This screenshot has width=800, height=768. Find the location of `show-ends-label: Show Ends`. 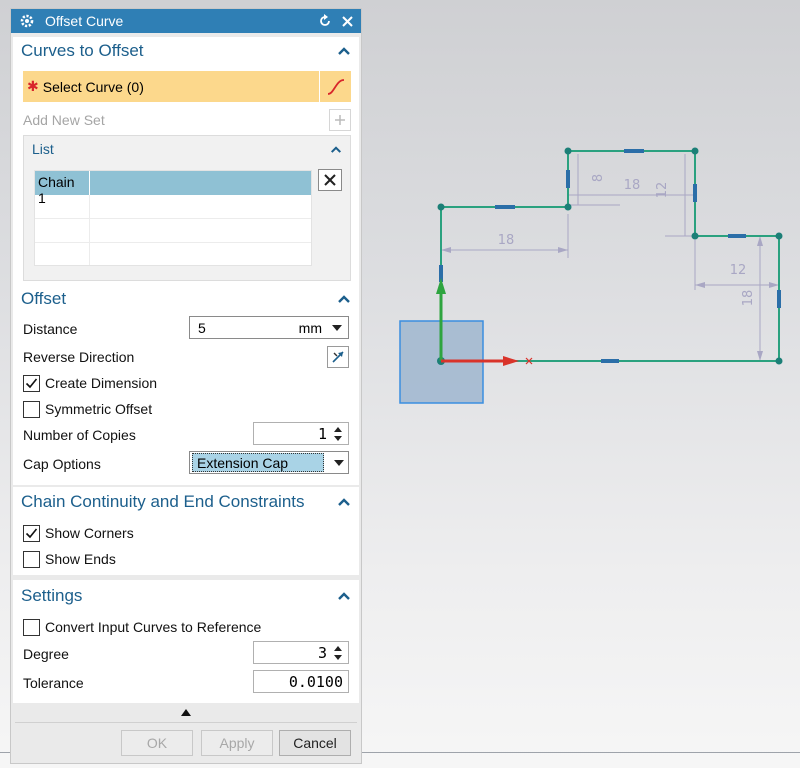

show-ends-label: Show Ends is located at coordinates (80, 559).